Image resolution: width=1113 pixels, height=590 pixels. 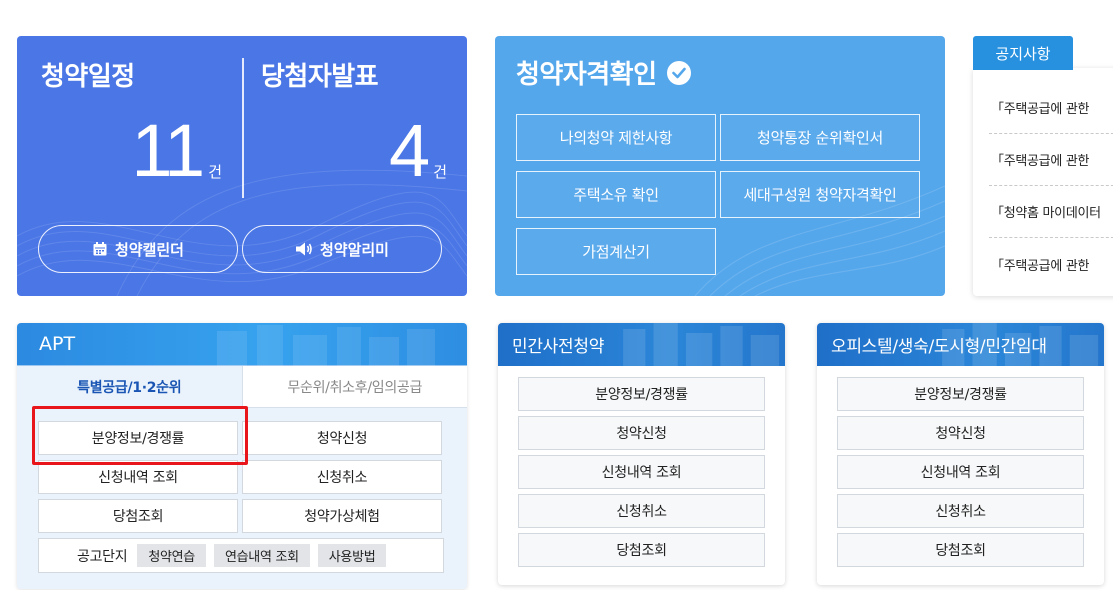 I want to click on check-circle-icon, so click(x=678, y=72).